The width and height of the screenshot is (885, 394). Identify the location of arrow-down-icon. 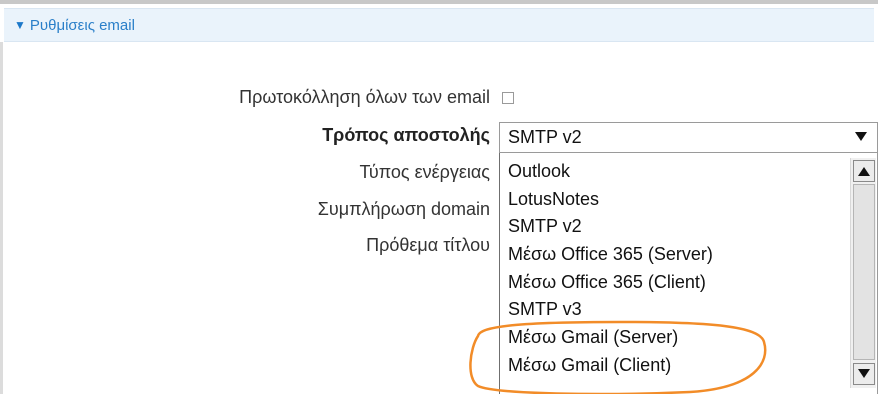
(864, 373).